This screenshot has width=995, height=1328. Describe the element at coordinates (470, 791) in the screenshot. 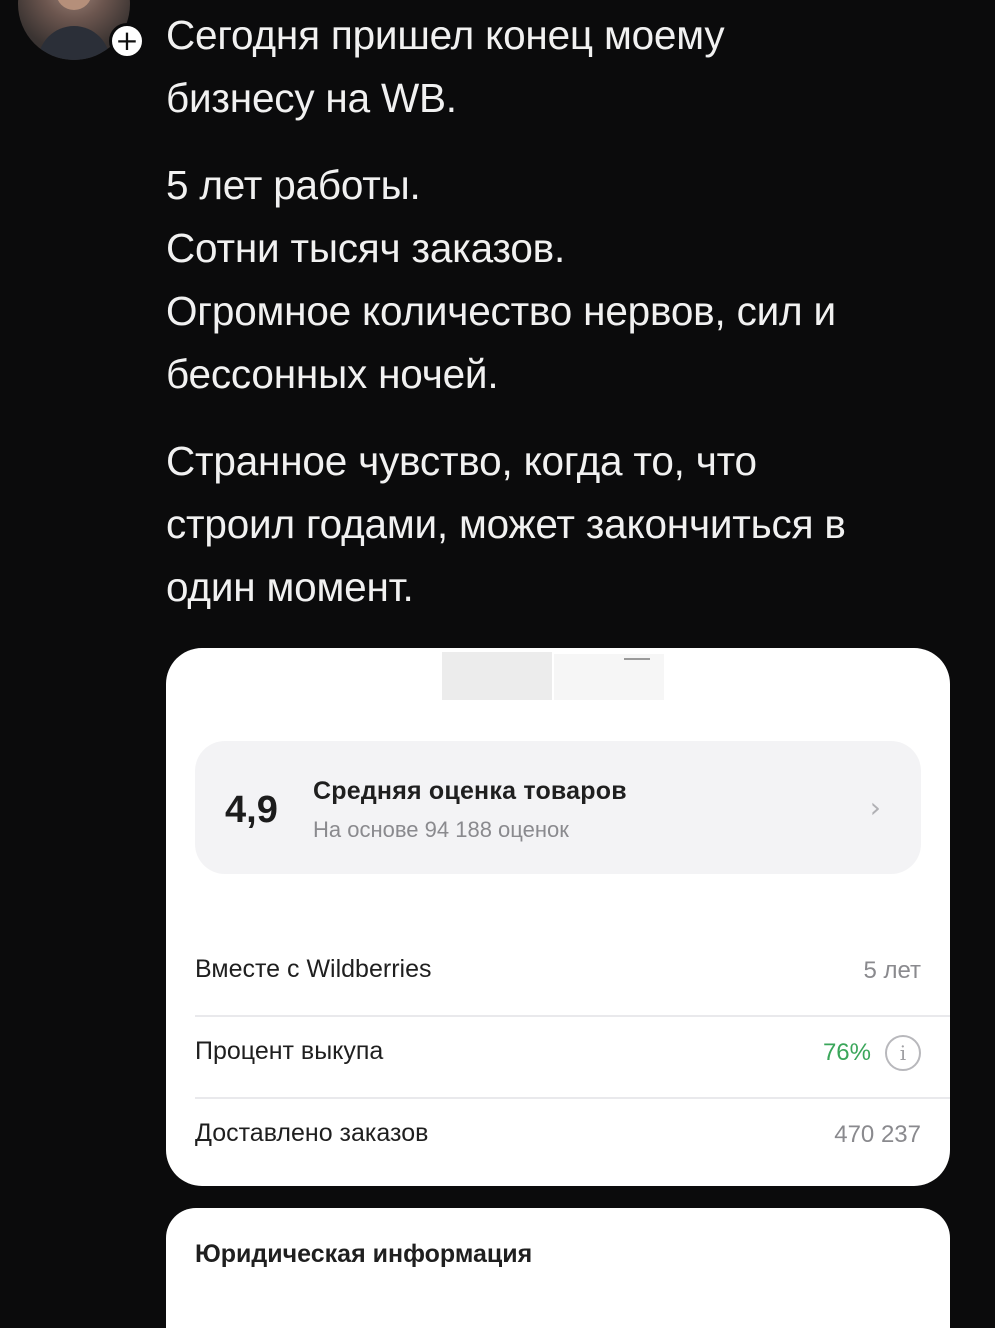

I see `rating-title: Средняя оценка товаров` at that location.